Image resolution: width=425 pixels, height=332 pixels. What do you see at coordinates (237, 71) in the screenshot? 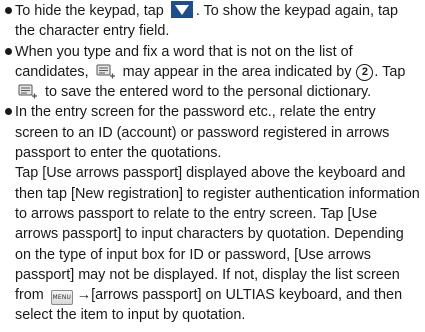
I see `text-segment: may appear in the area indicated by` at bounding box center [237, 71].